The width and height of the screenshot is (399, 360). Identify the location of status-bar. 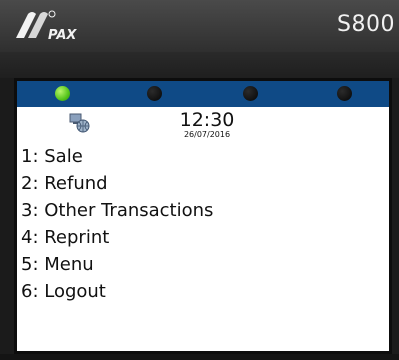
(203, 94).